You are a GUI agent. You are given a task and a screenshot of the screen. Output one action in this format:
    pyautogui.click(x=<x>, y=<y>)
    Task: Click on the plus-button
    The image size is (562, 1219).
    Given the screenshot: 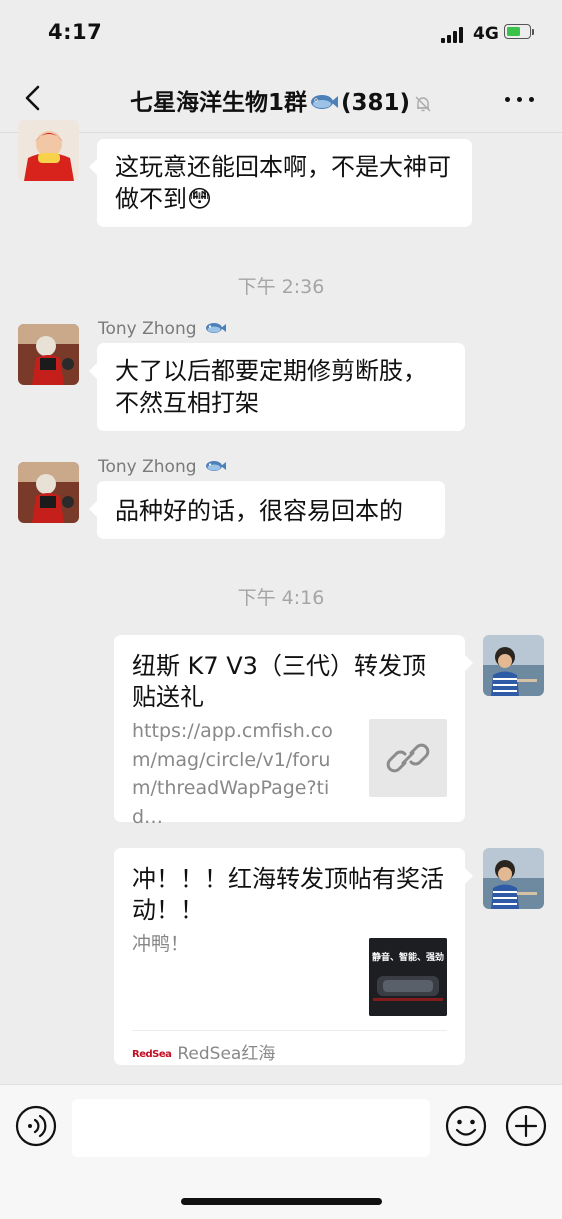 What is the action you would take?
    pyautogui.click(x=526, y=1126)
    